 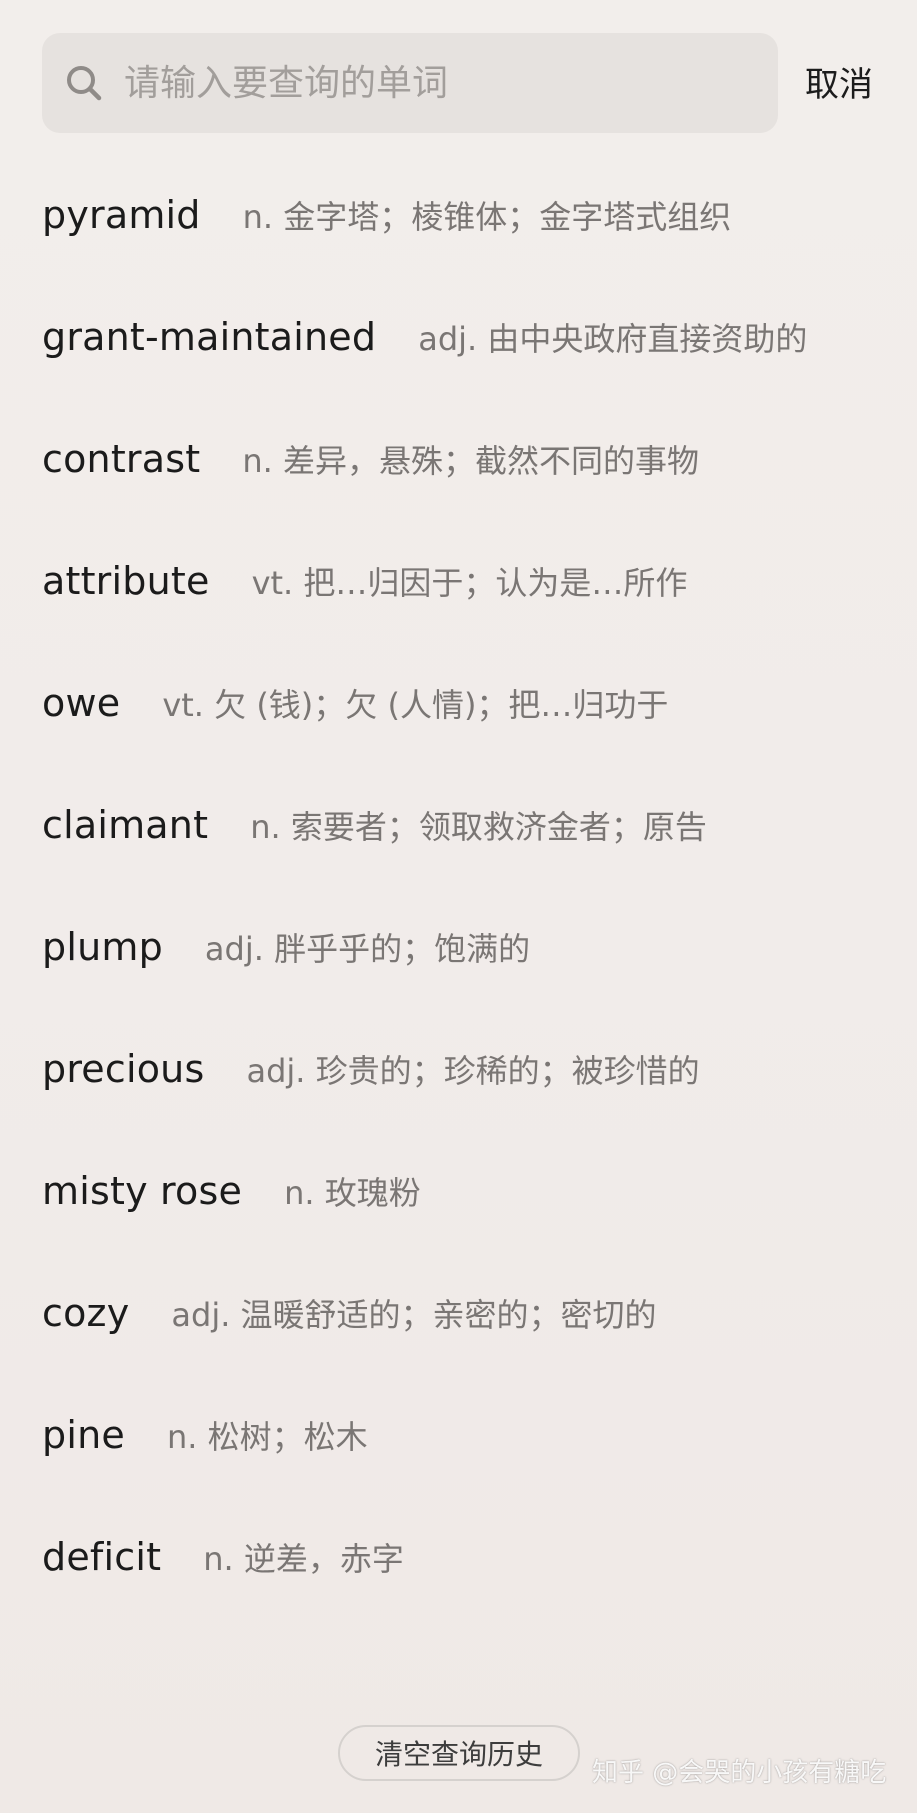 What do you see at coordinates (81, 703) in the screenshot?
I see `history-word: owe` at bounding box center [81, 703].